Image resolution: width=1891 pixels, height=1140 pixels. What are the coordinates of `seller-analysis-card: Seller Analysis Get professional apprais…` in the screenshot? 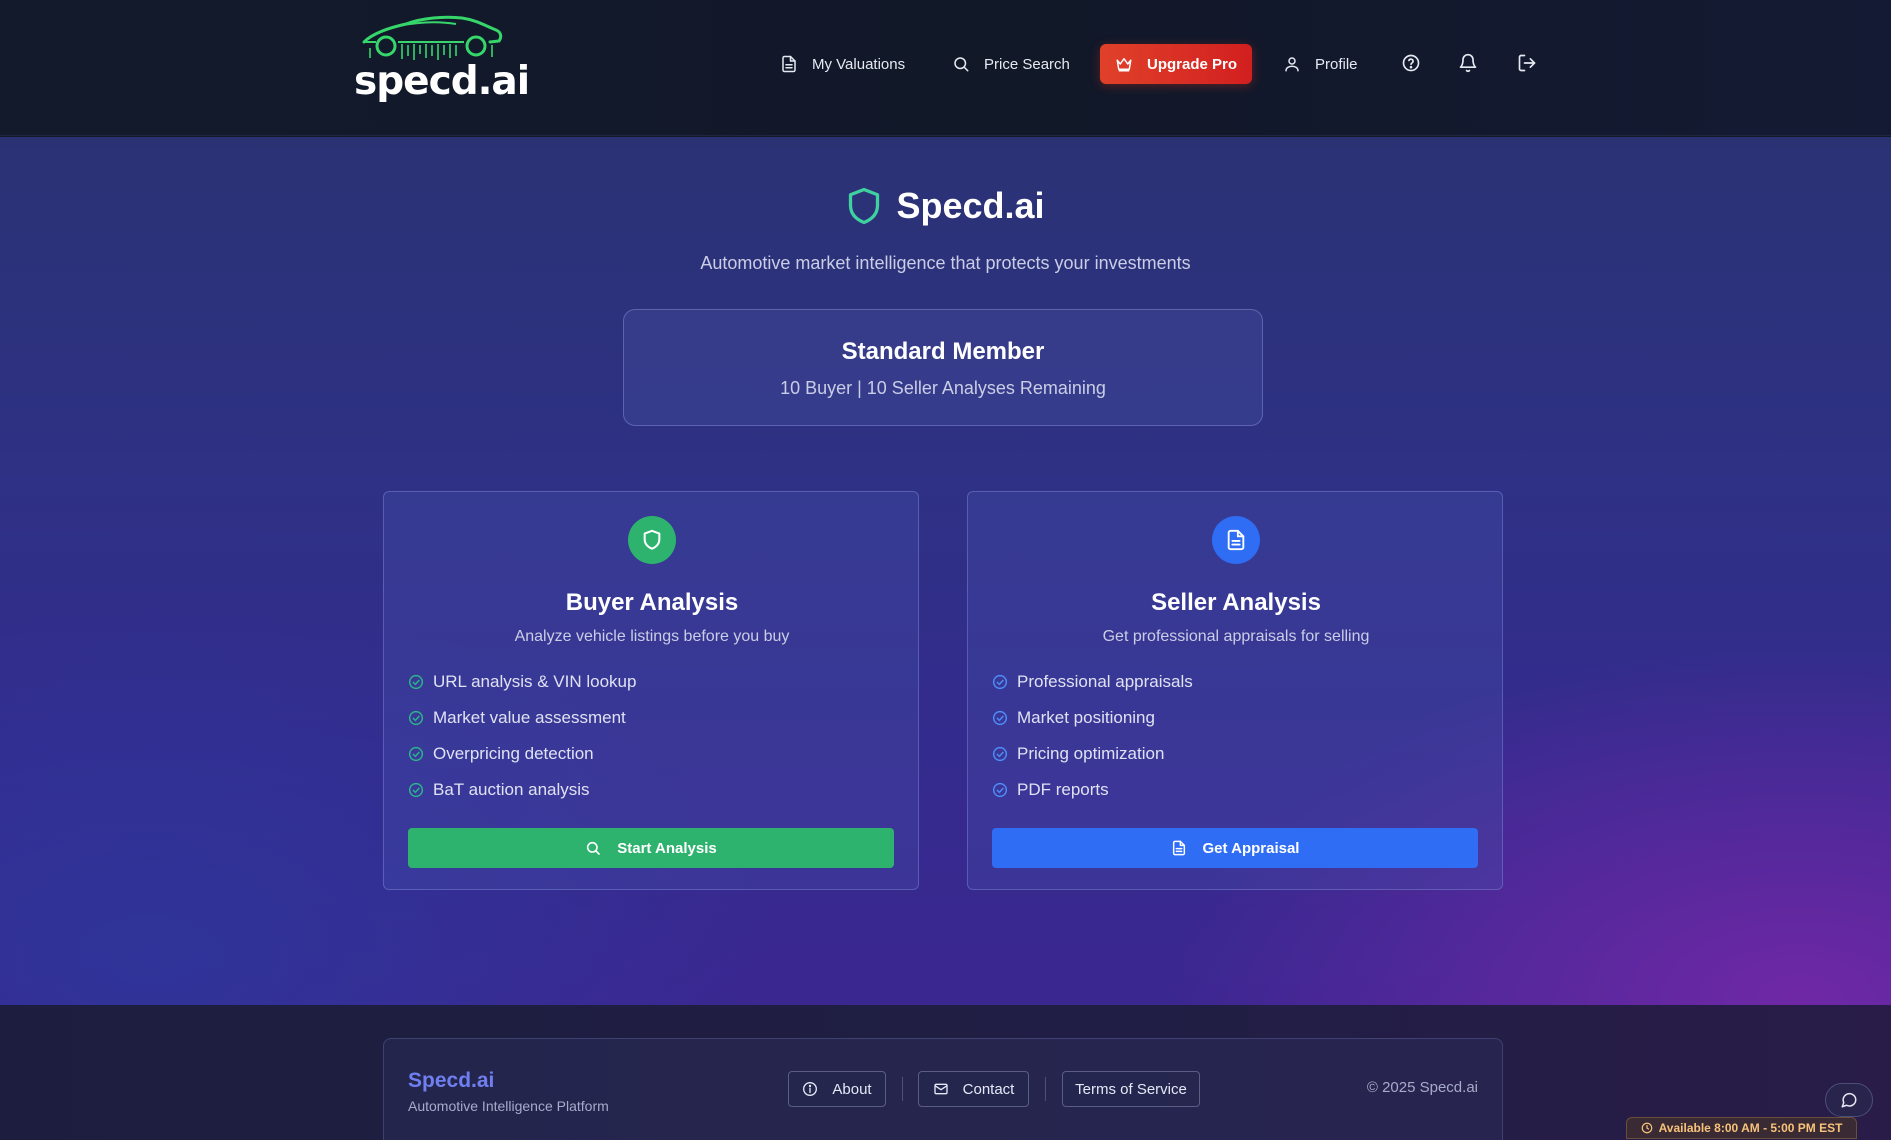 It's located at (1235, 690).